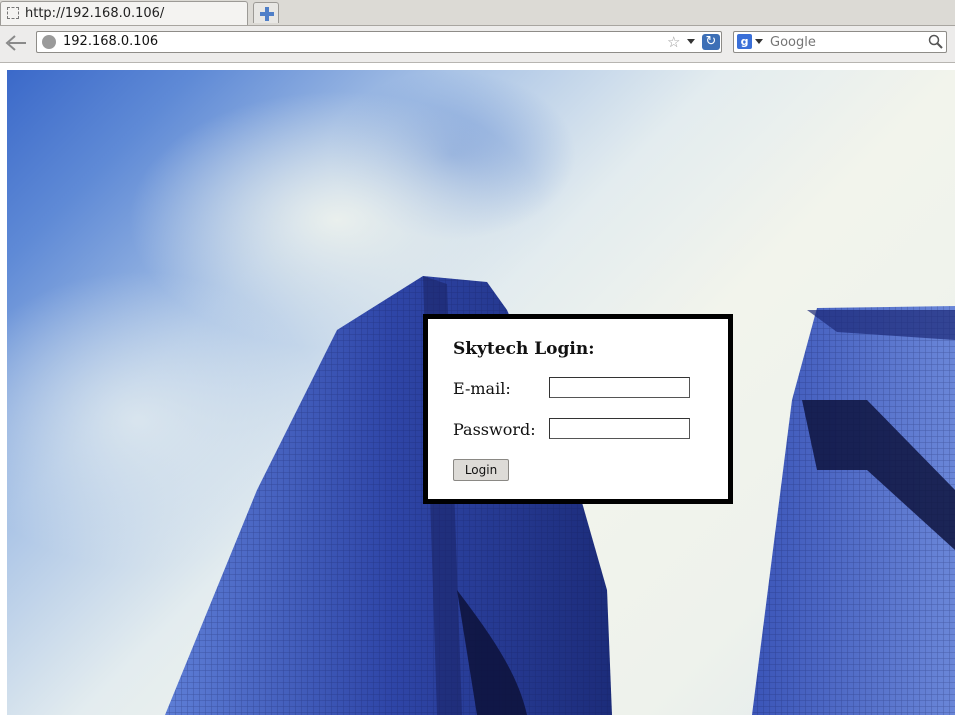  I want to click on globe-icon, so click(49, 42).